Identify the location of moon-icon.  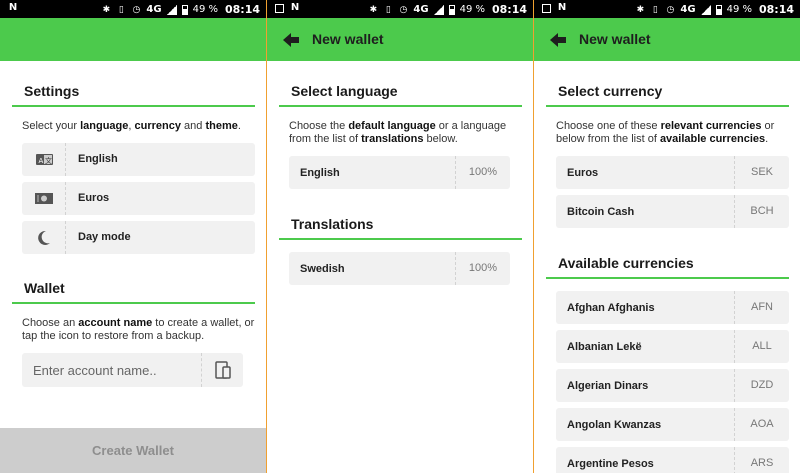
(44, 237).